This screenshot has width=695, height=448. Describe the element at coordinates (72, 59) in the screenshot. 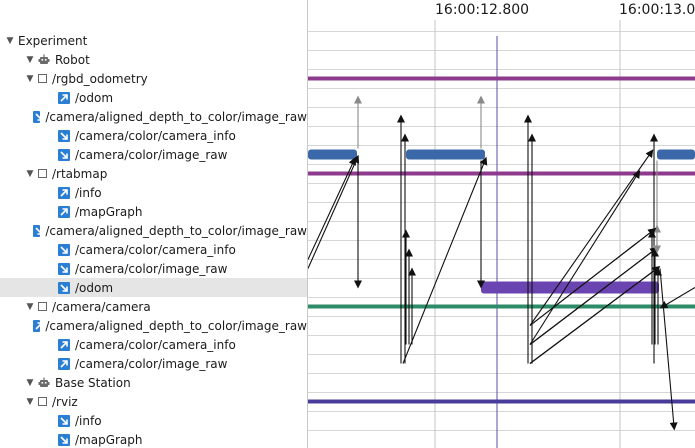

I see `tree-item-label: Robot` at that location.